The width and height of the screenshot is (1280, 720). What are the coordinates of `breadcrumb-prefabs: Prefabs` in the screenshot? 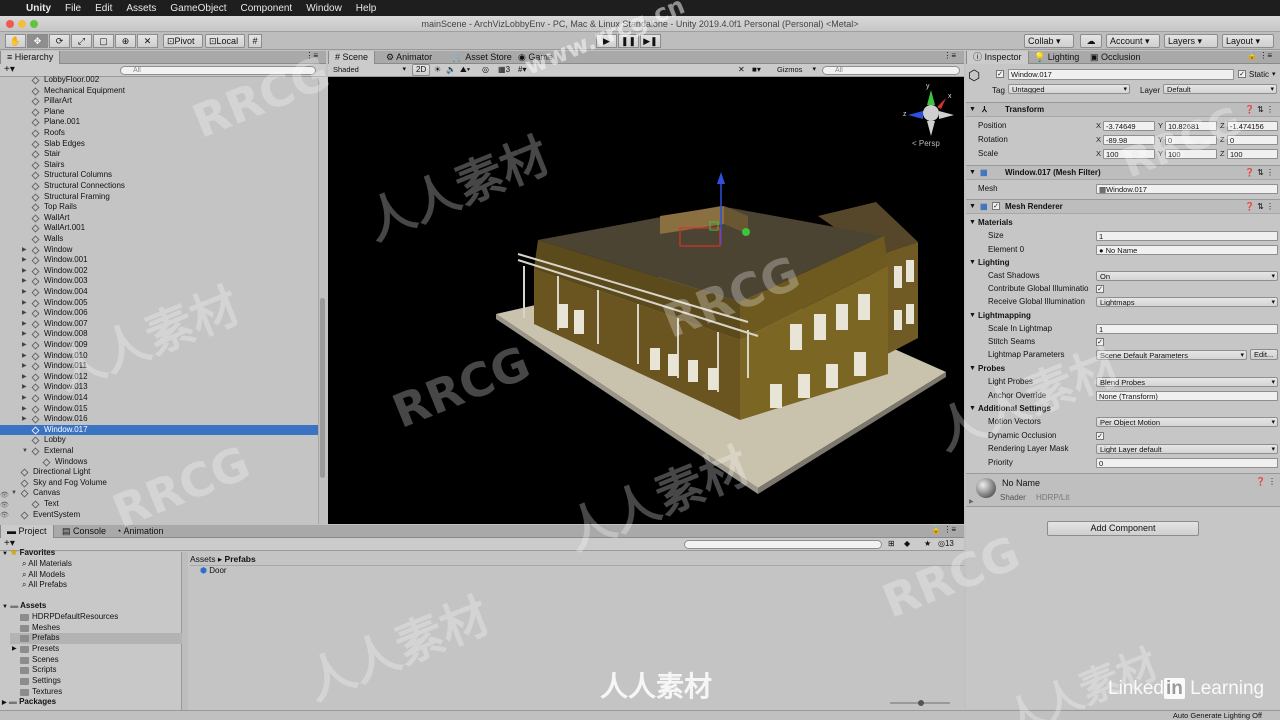 It's located at (240, 559).